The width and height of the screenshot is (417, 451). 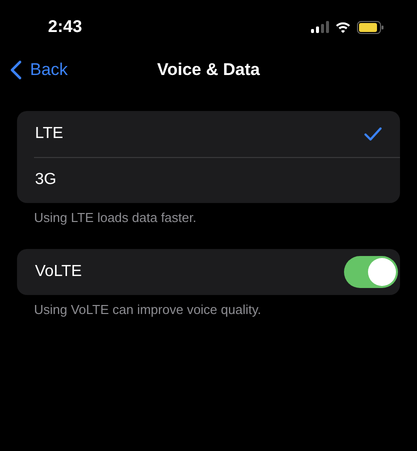 I want to click on footer-note: Using LTE loads data faster., so click(x=116, y=217).